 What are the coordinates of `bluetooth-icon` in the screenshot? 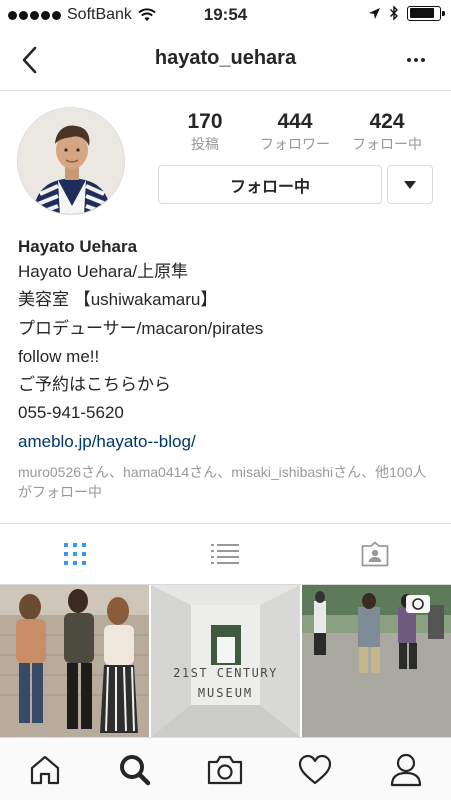 It's located at (394, 13).